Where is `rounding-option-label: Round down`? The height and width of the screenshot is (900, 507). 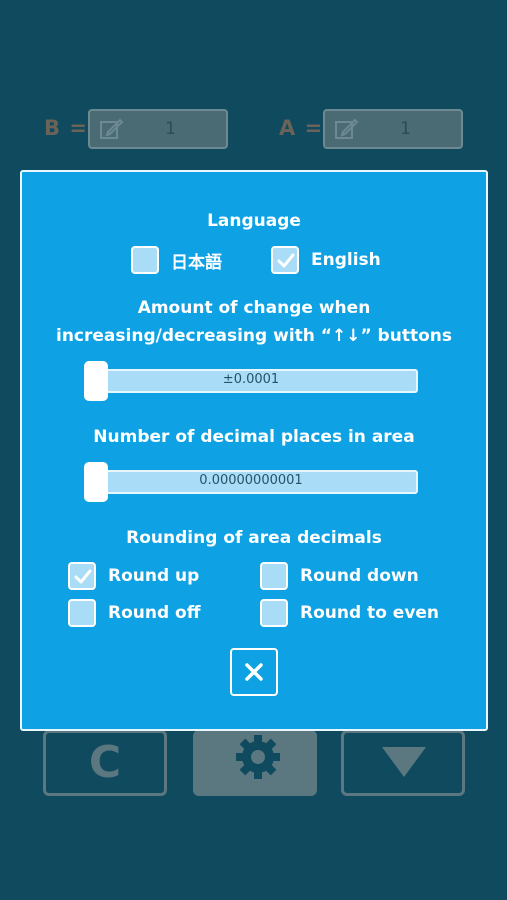
rounding-option-label: Round down is located at coordinates (359, 576).